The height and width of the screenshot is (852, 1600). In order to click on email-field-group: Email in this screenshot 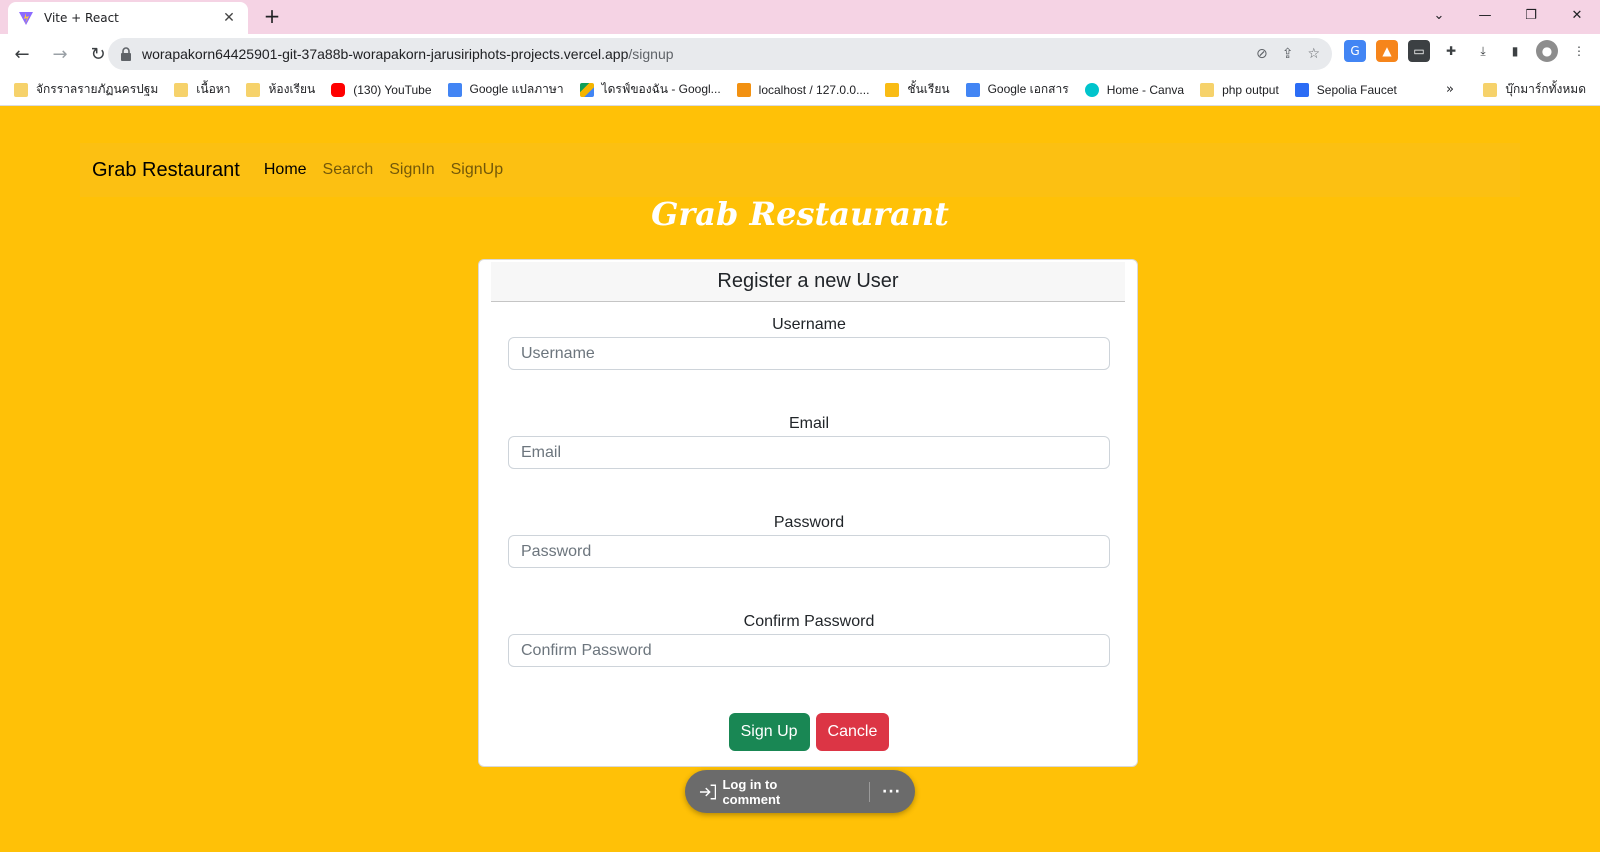, I will do `click(809, 441)`.